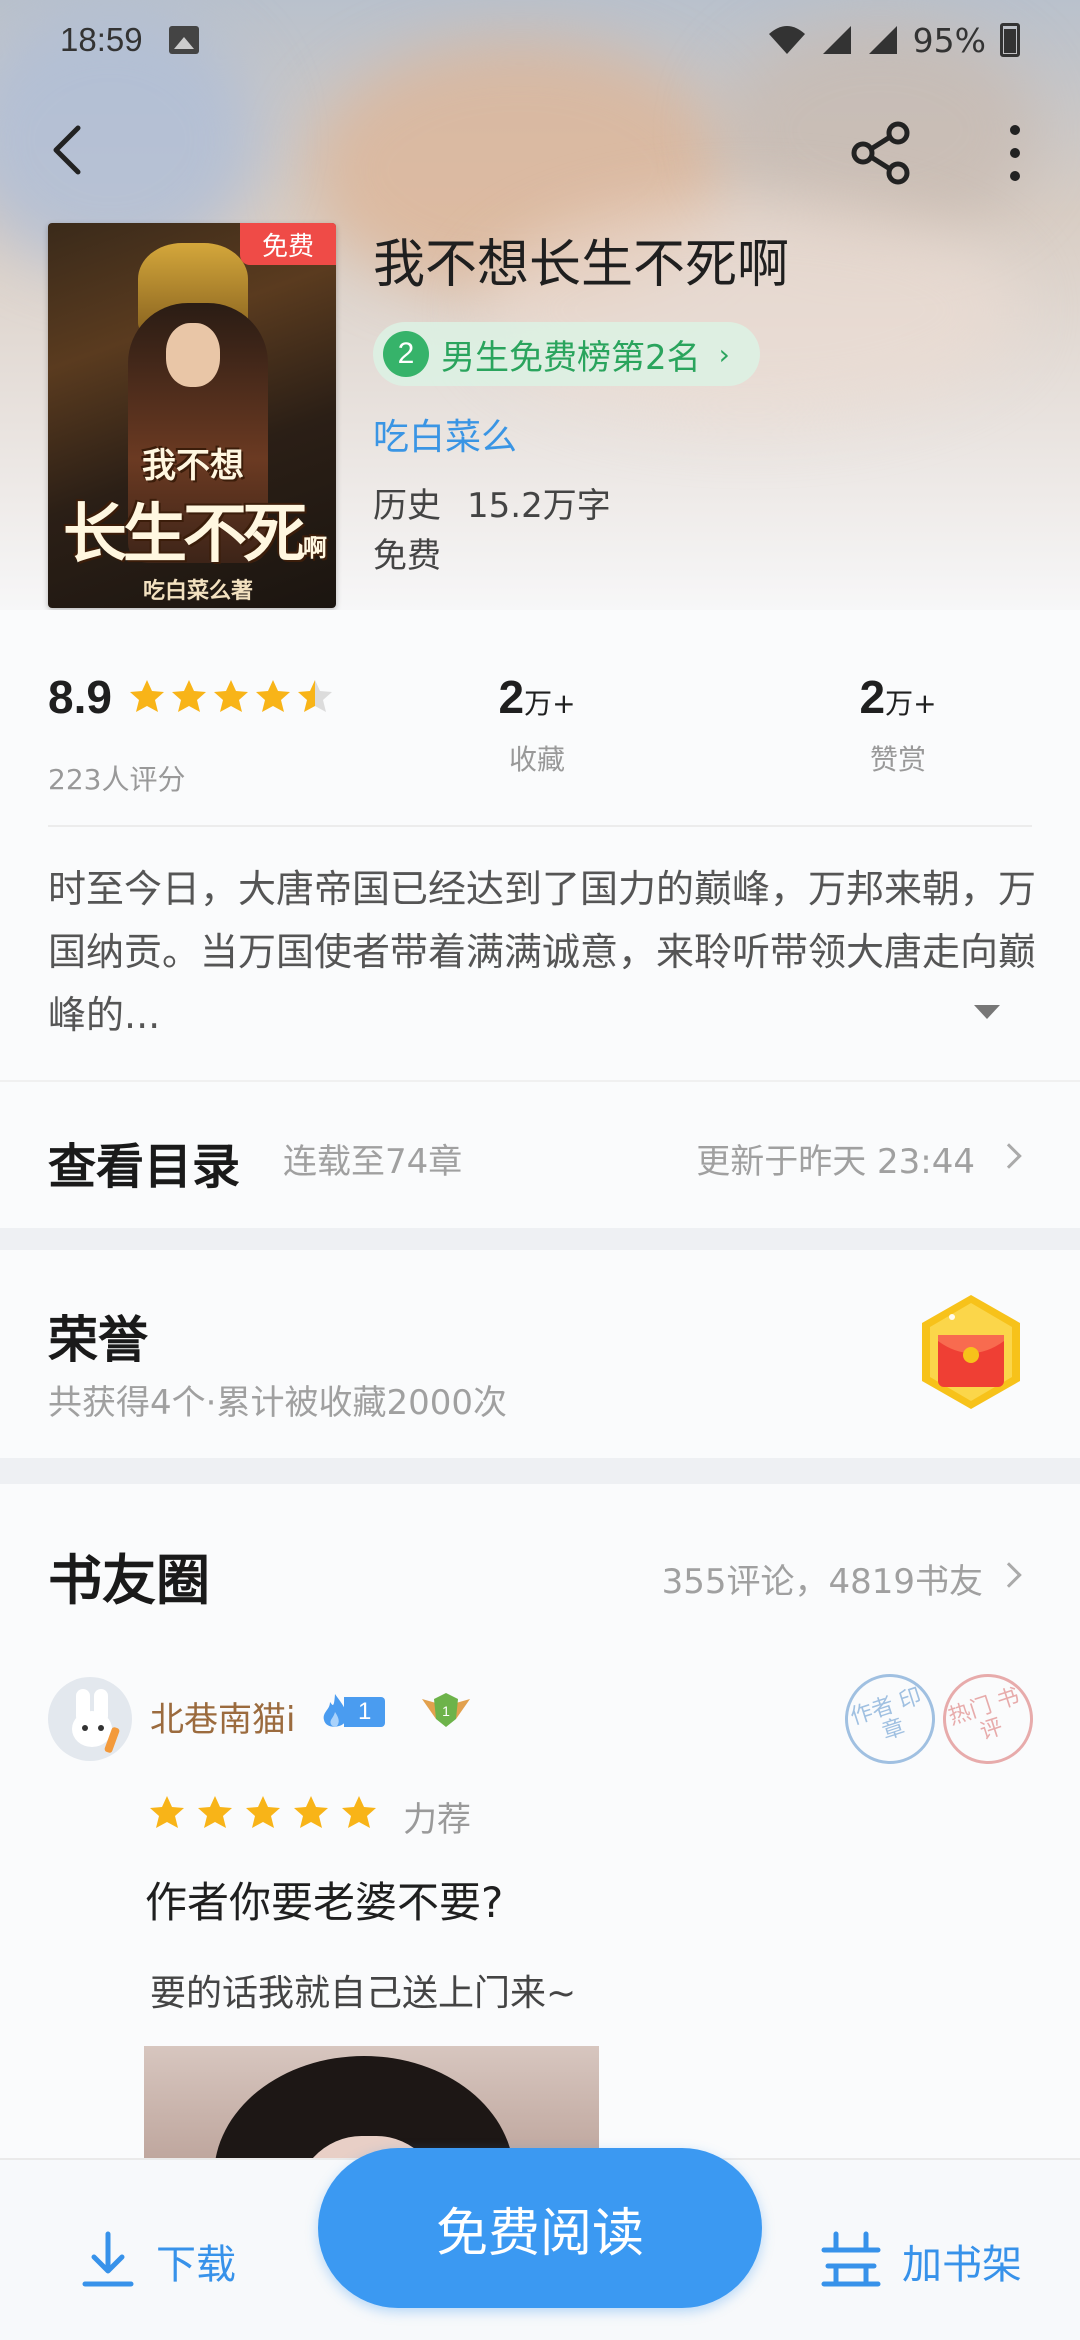  Describe the element at coordinates (288, 244) in the screenshot. I see `free-tag: 免费` at that location.